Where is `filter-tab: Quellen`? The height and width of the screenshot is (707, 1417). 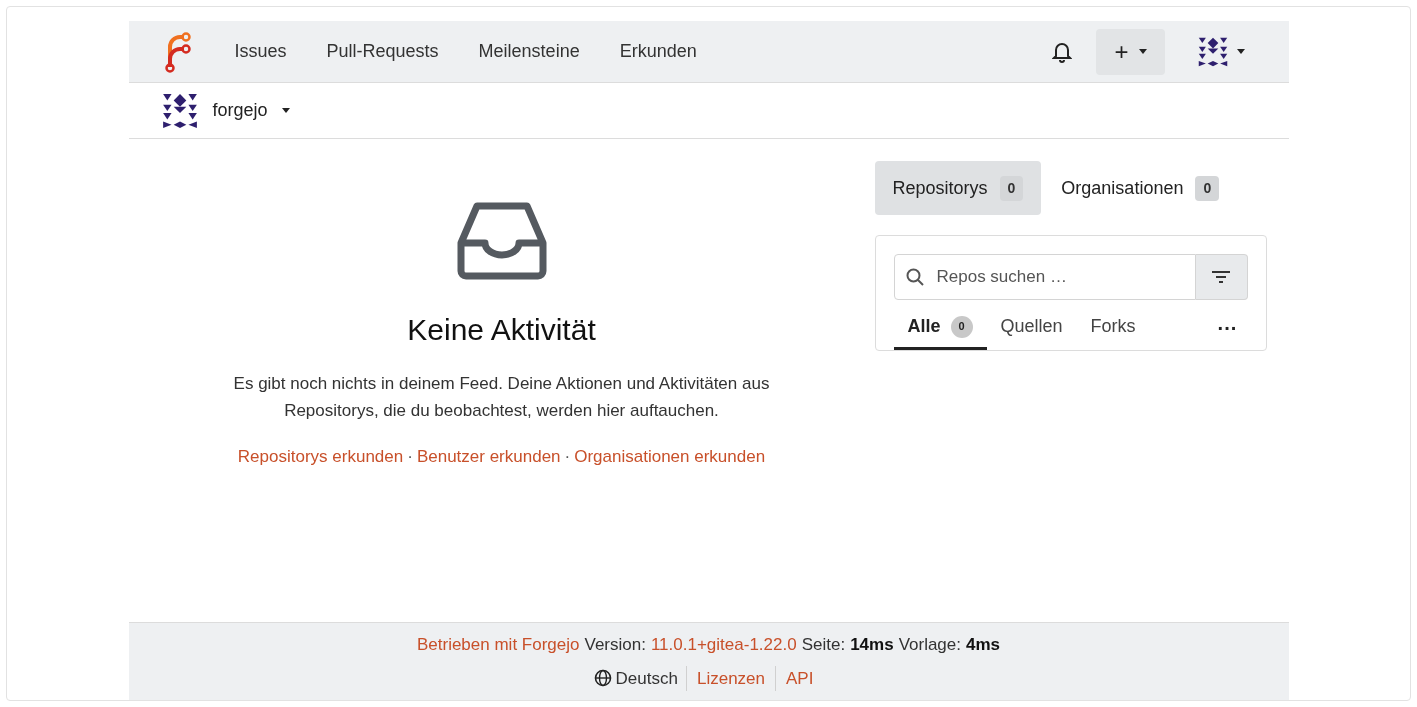
filter-tab: Quellen is located at coordinates (1031, 328).